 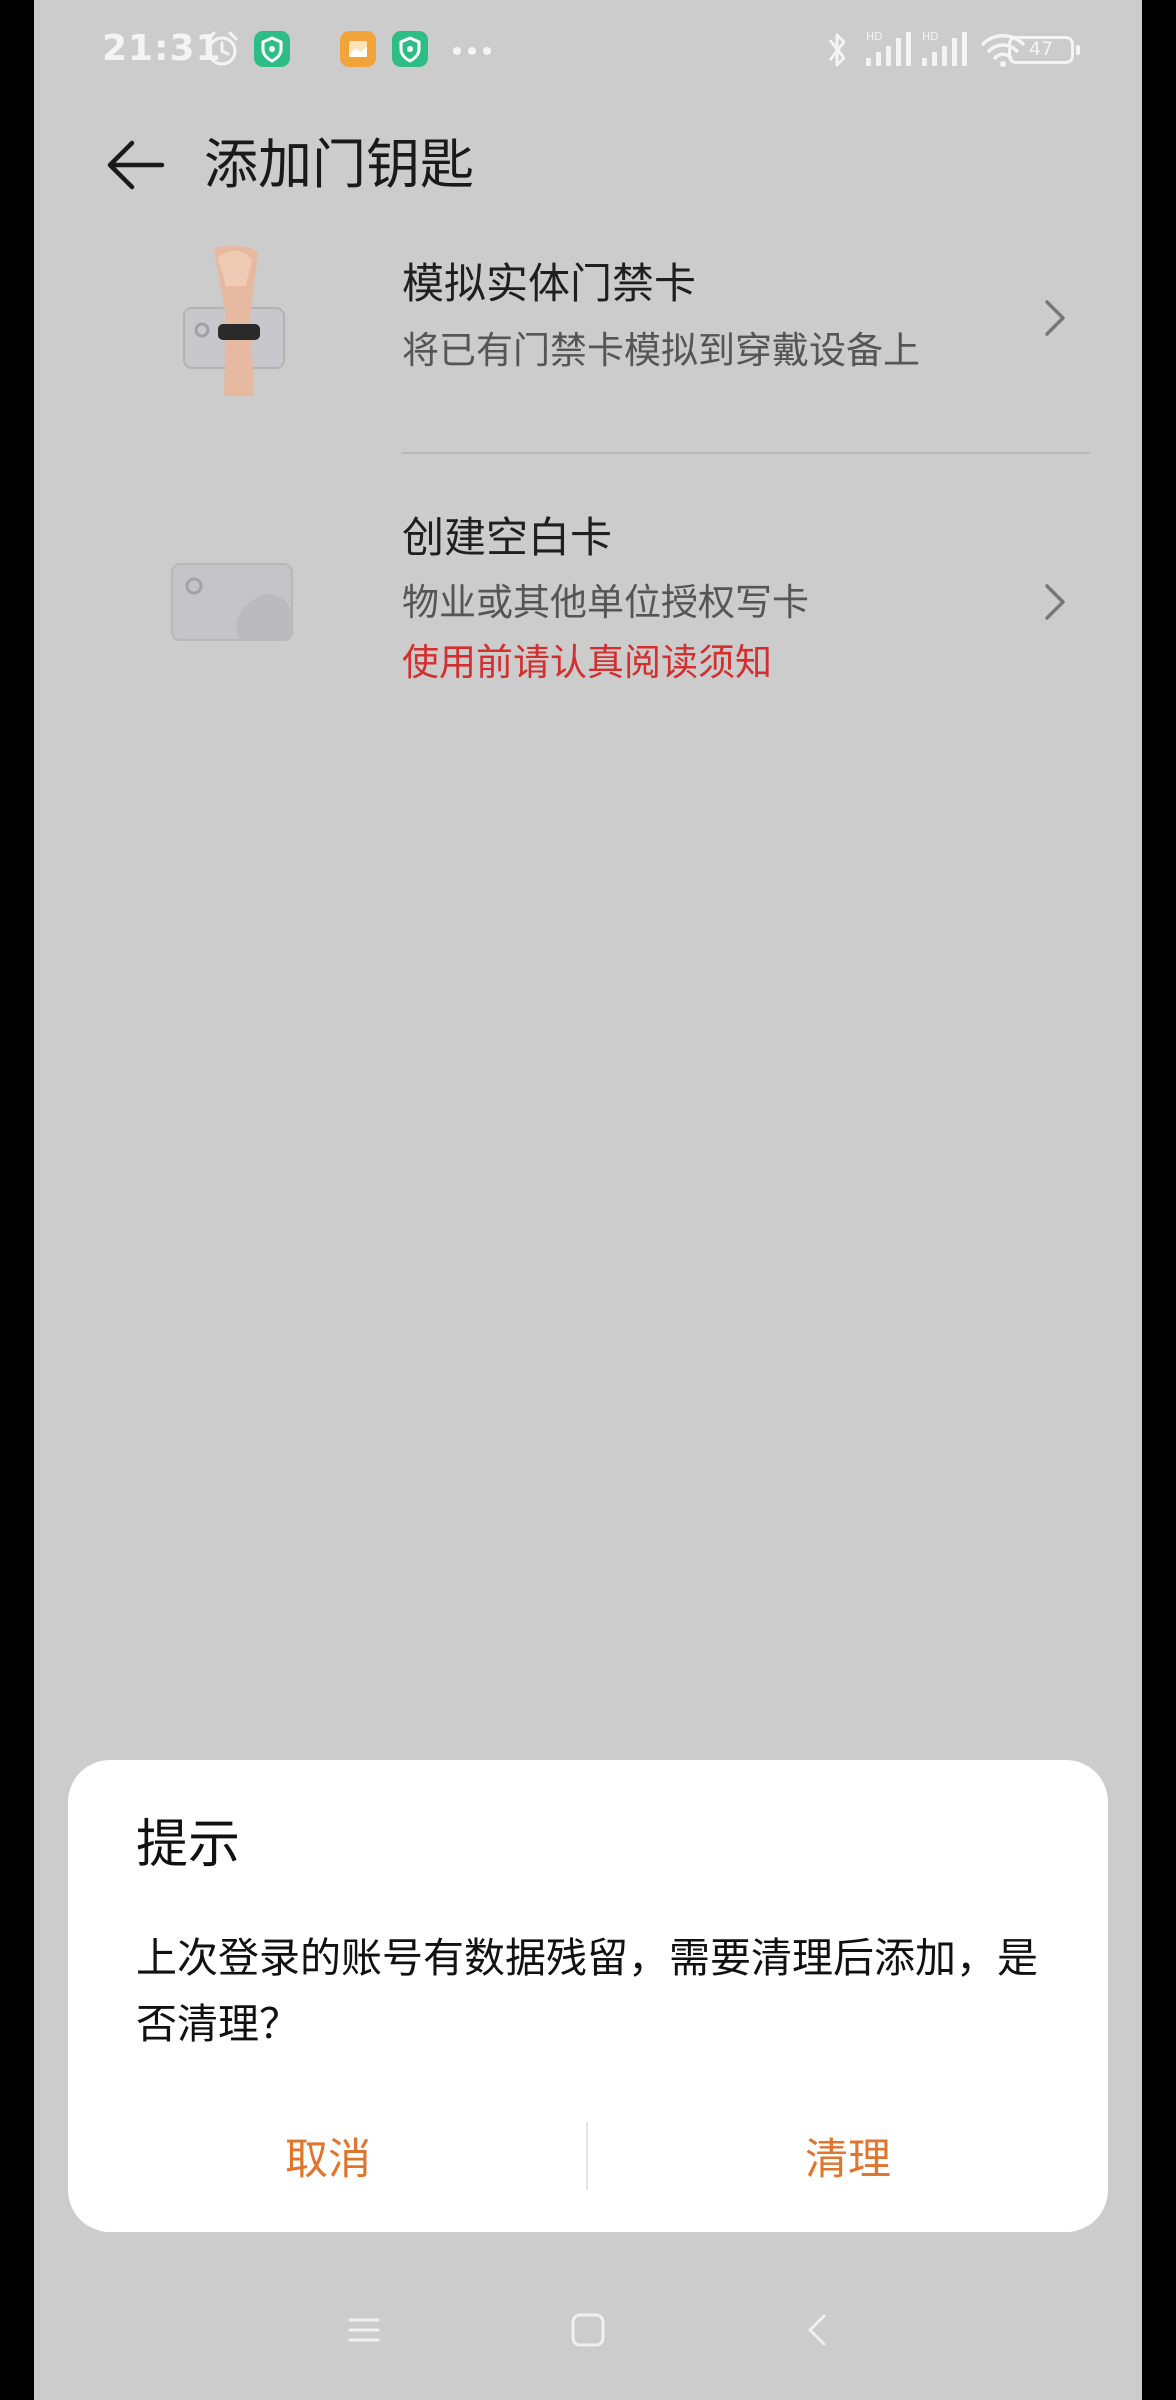 What do you see at coordinates (358, 49) in the screenshot?
I see `gallery-app-icon` at bounding box center [358, 49].